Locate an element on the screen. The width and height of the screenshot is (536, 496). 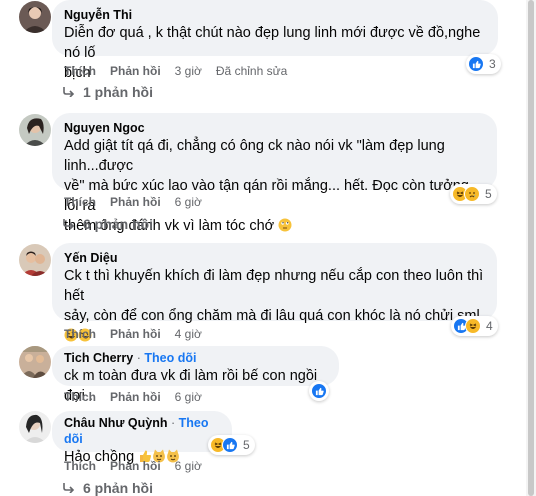
comment-author: Nguyễn Thi is located at coordinates (275, 15).